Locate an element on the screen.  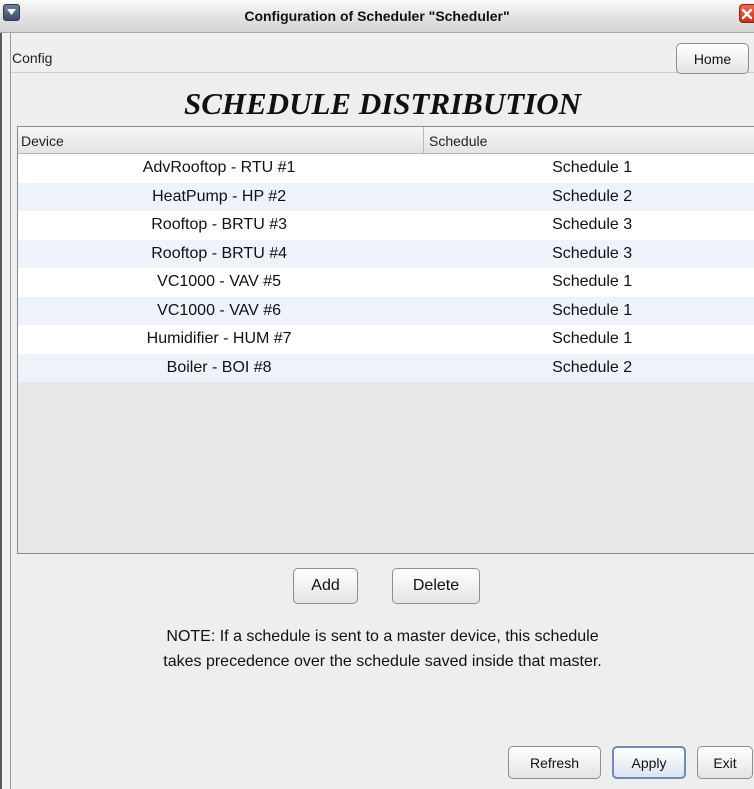
device-cell: Boiler - BOI #8 is located at coordinates (219, 367).